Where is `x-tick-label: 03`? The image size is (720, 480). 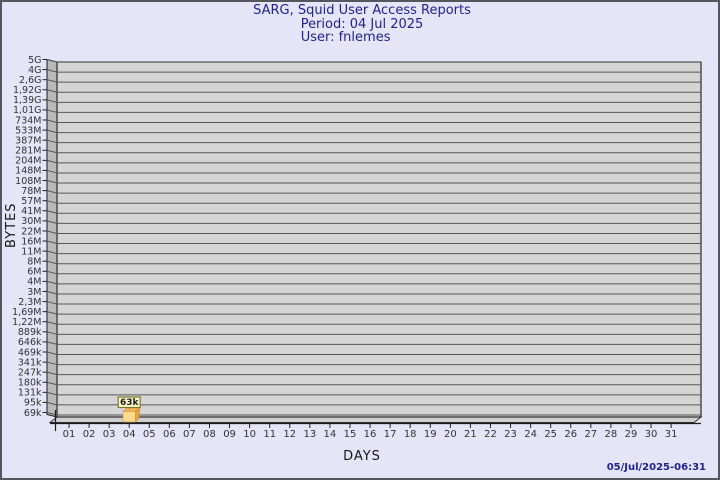
x-tick-label: 03 is located at coordinates (109, 434).